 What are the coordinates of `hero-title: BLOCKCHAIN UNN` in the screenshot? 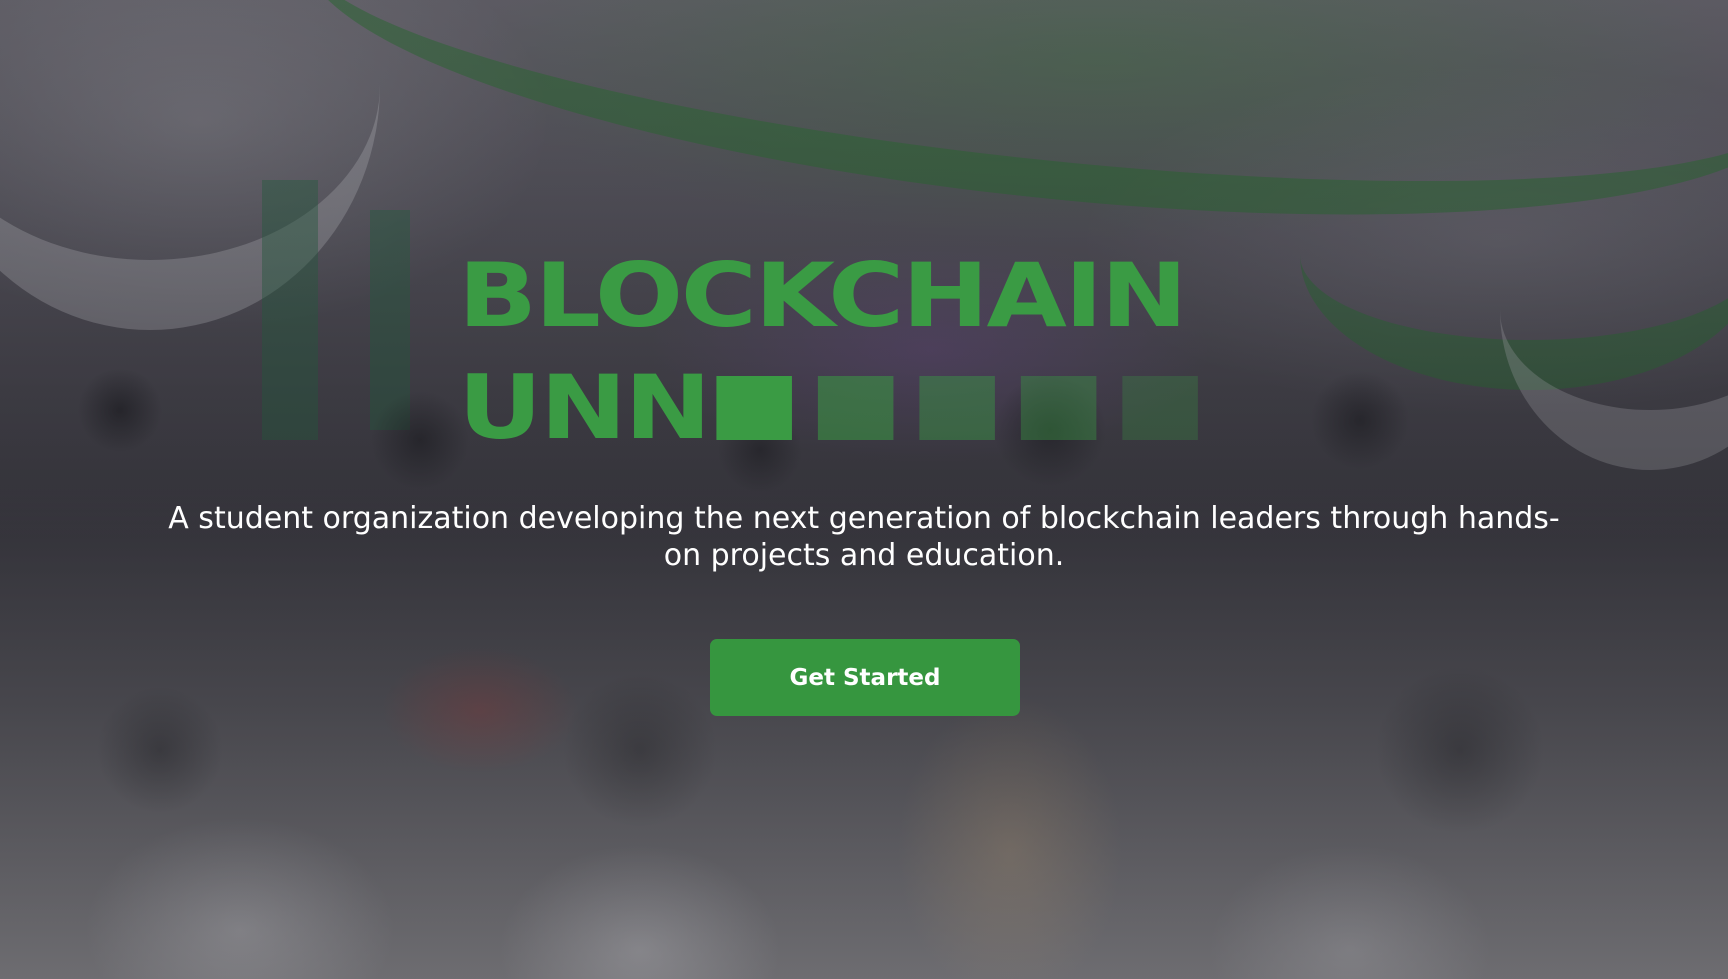 It's located at (828, 352).